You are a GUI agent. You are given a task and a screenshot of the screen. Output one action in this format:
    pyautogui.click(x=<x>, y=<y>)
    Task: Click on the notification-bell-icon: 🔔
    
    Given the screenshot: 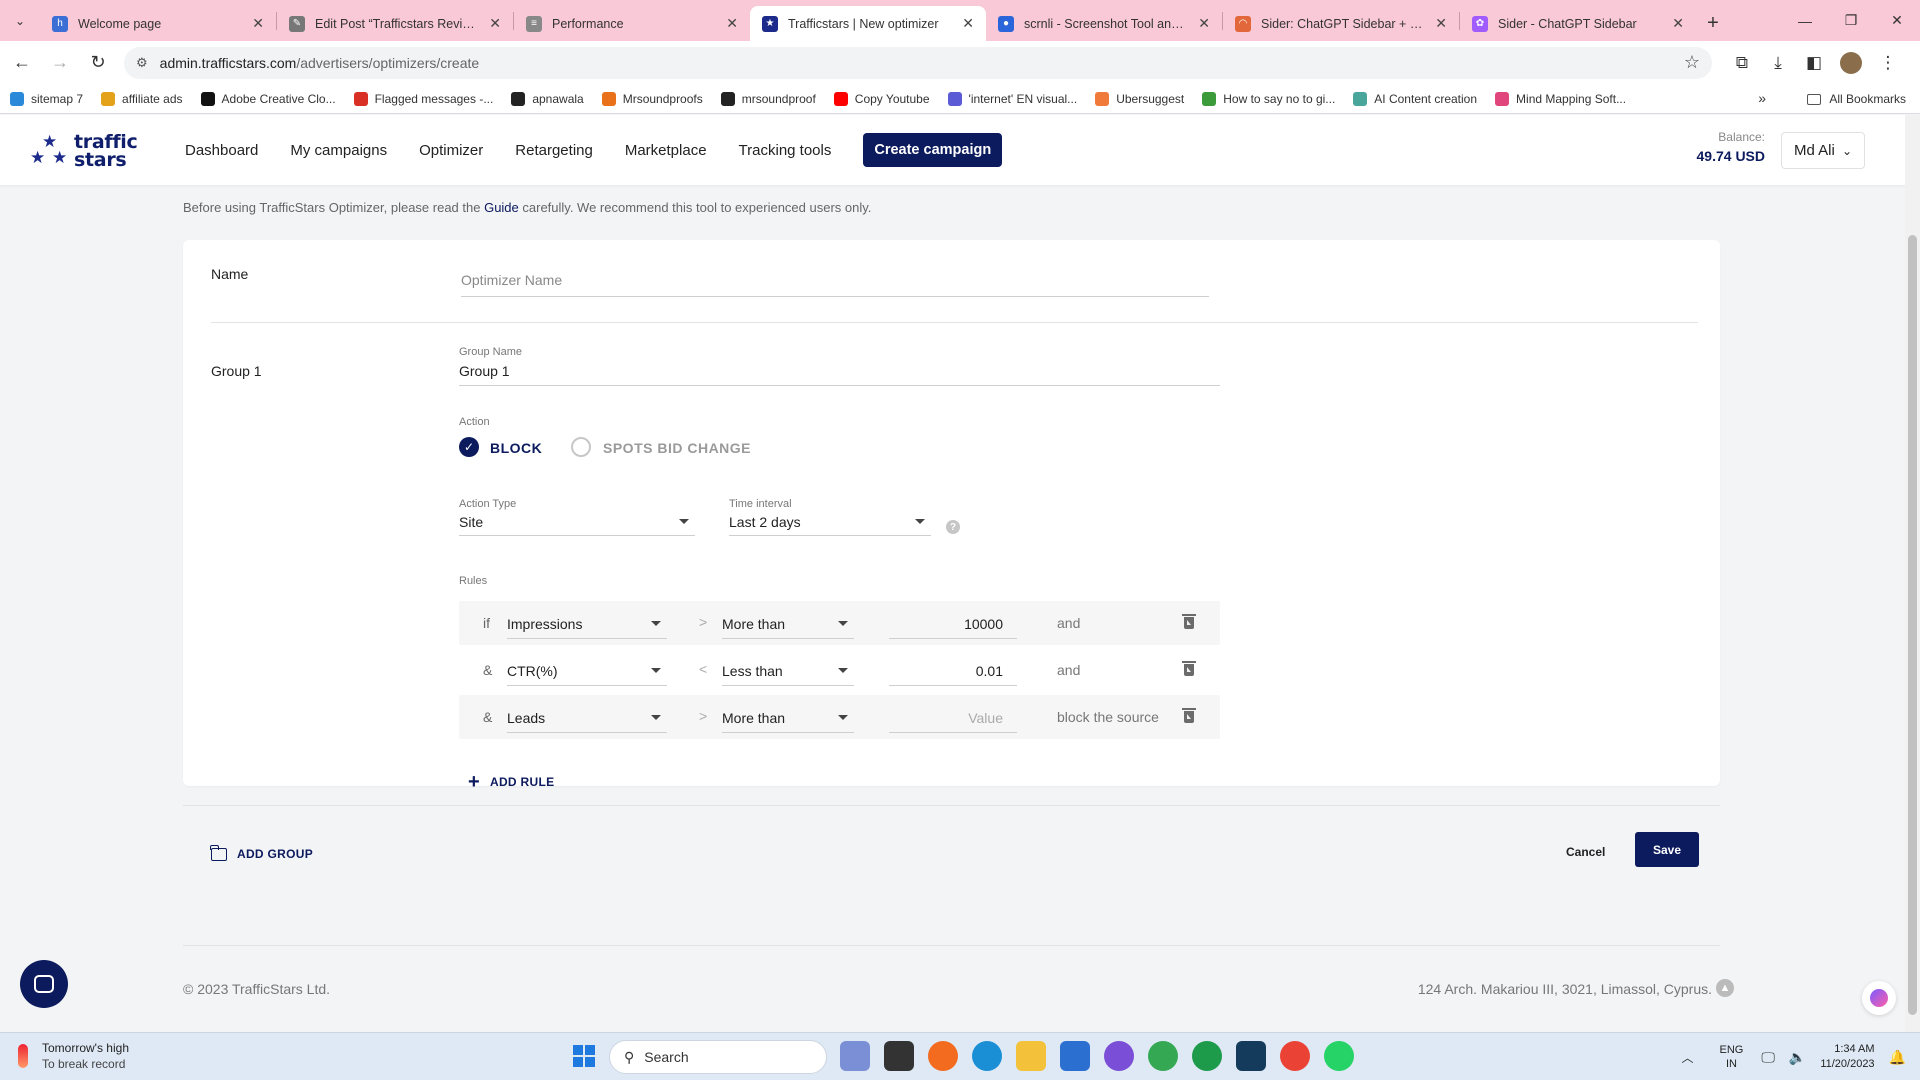 What is the action you would take?
    pyautogui.click(x=1897, y=1057)
    